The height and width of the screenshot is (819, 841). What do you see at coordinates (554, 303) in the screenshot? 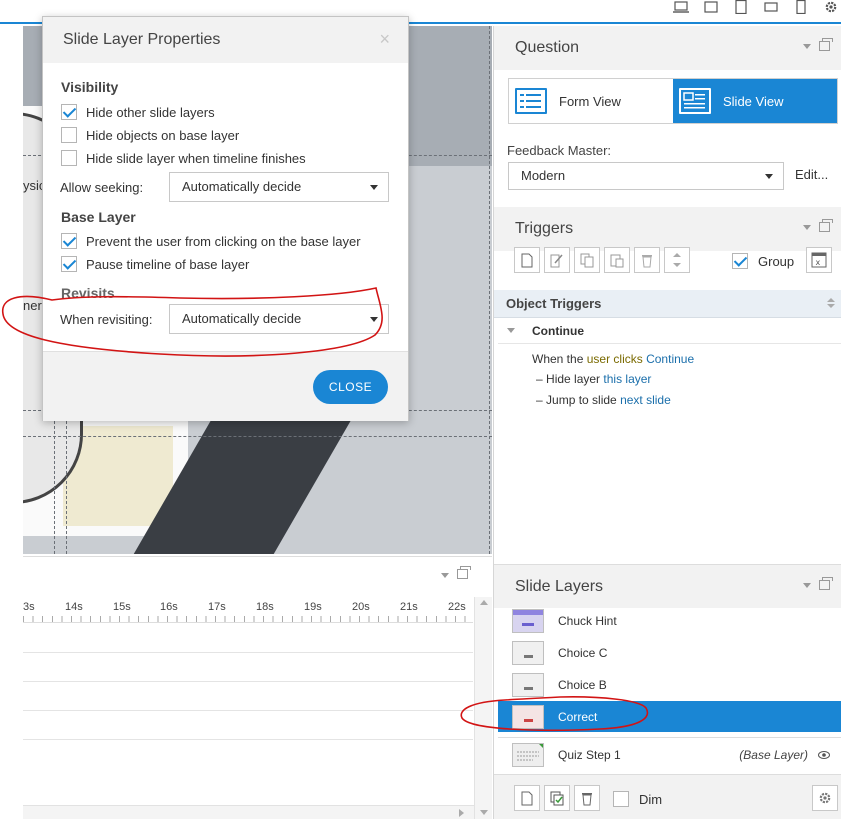
I see `object-triggers-title: Object Triggers` at bounding box center [554, 303].